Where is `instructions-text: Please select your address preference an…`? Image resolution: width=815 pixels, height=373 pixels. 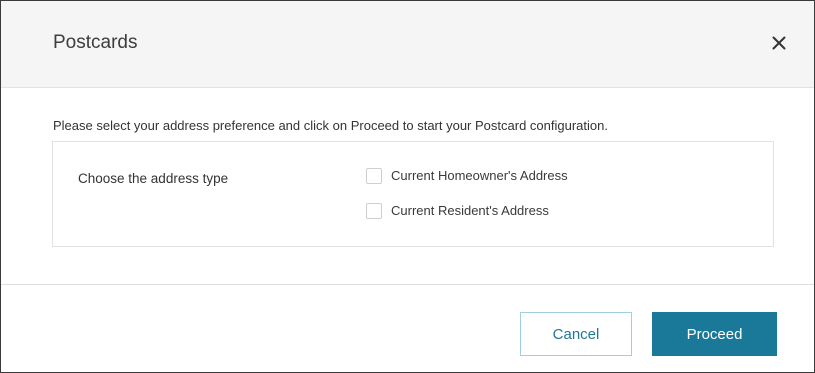 instructions-text: Please select your address preference an… is located at coordinates (330, 125).